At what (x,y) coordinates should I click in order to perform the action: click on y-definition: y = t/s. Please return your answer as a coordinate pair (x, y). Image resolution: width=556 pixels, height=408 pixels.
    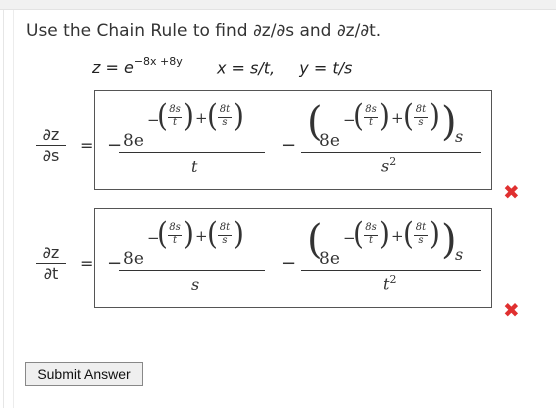
    Looking at the image, I should click on (326, 68).